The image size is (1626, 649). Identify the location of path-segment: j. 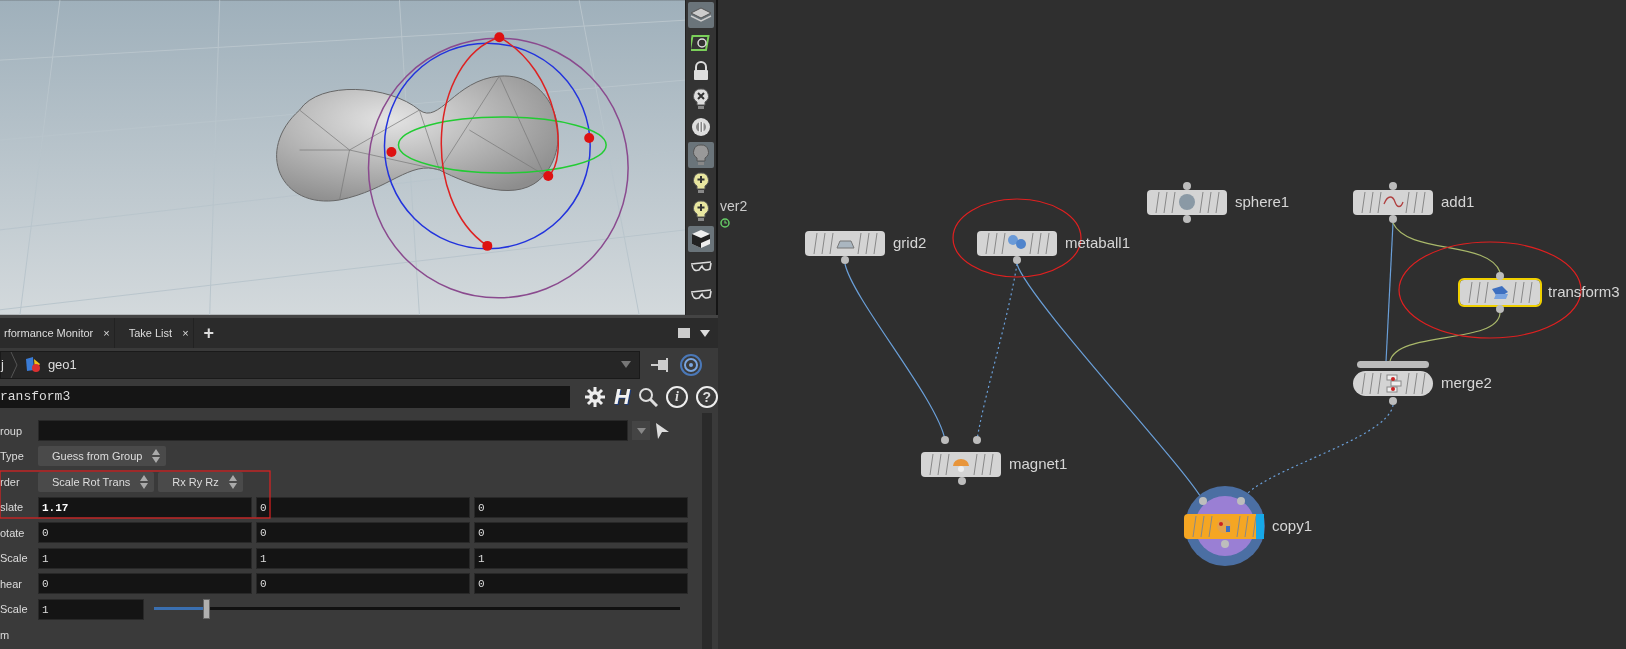
(2, 364).